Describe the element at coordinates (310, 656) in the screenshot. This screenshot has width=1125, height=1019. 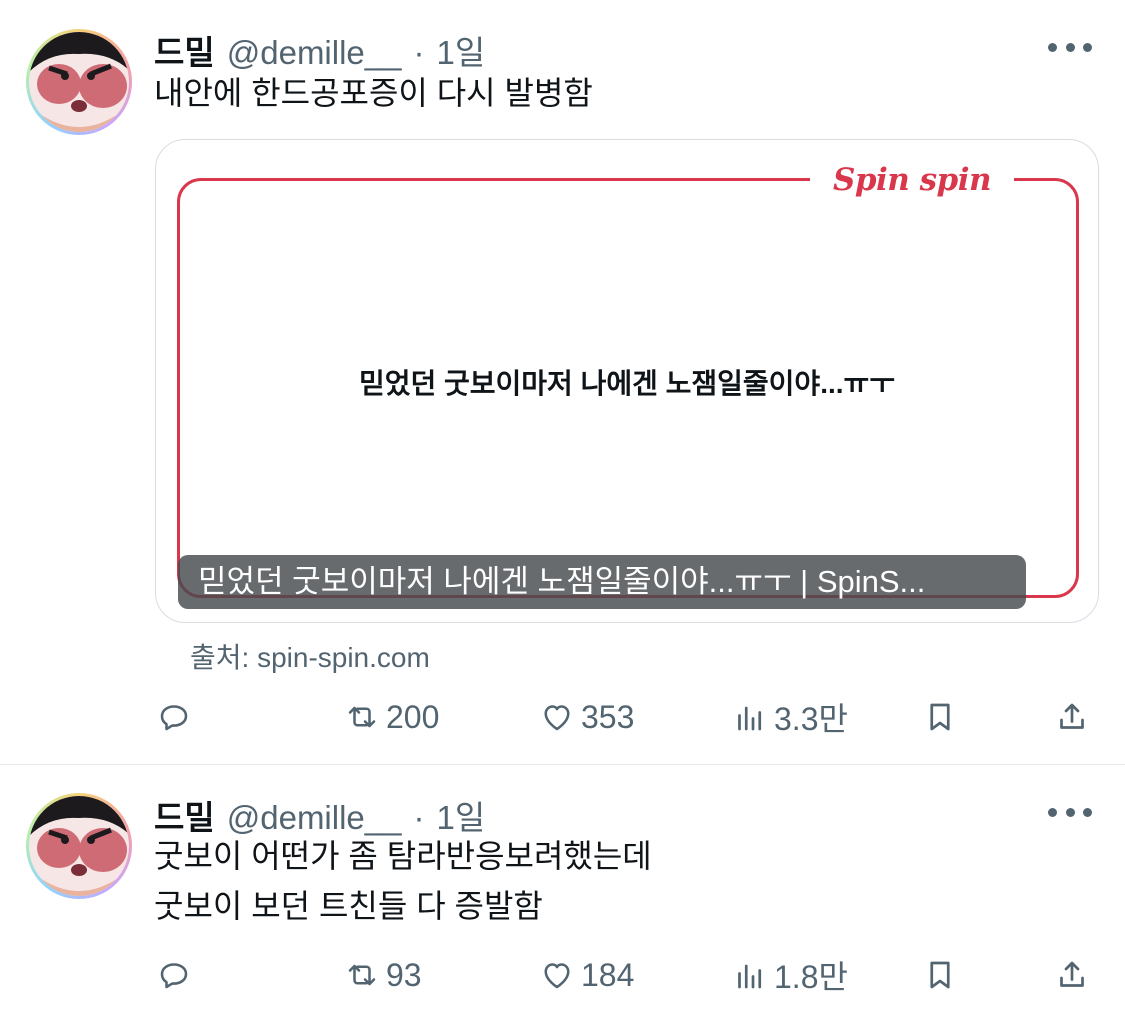
I see `card-source: 출처: spin-spin.com` at that location.